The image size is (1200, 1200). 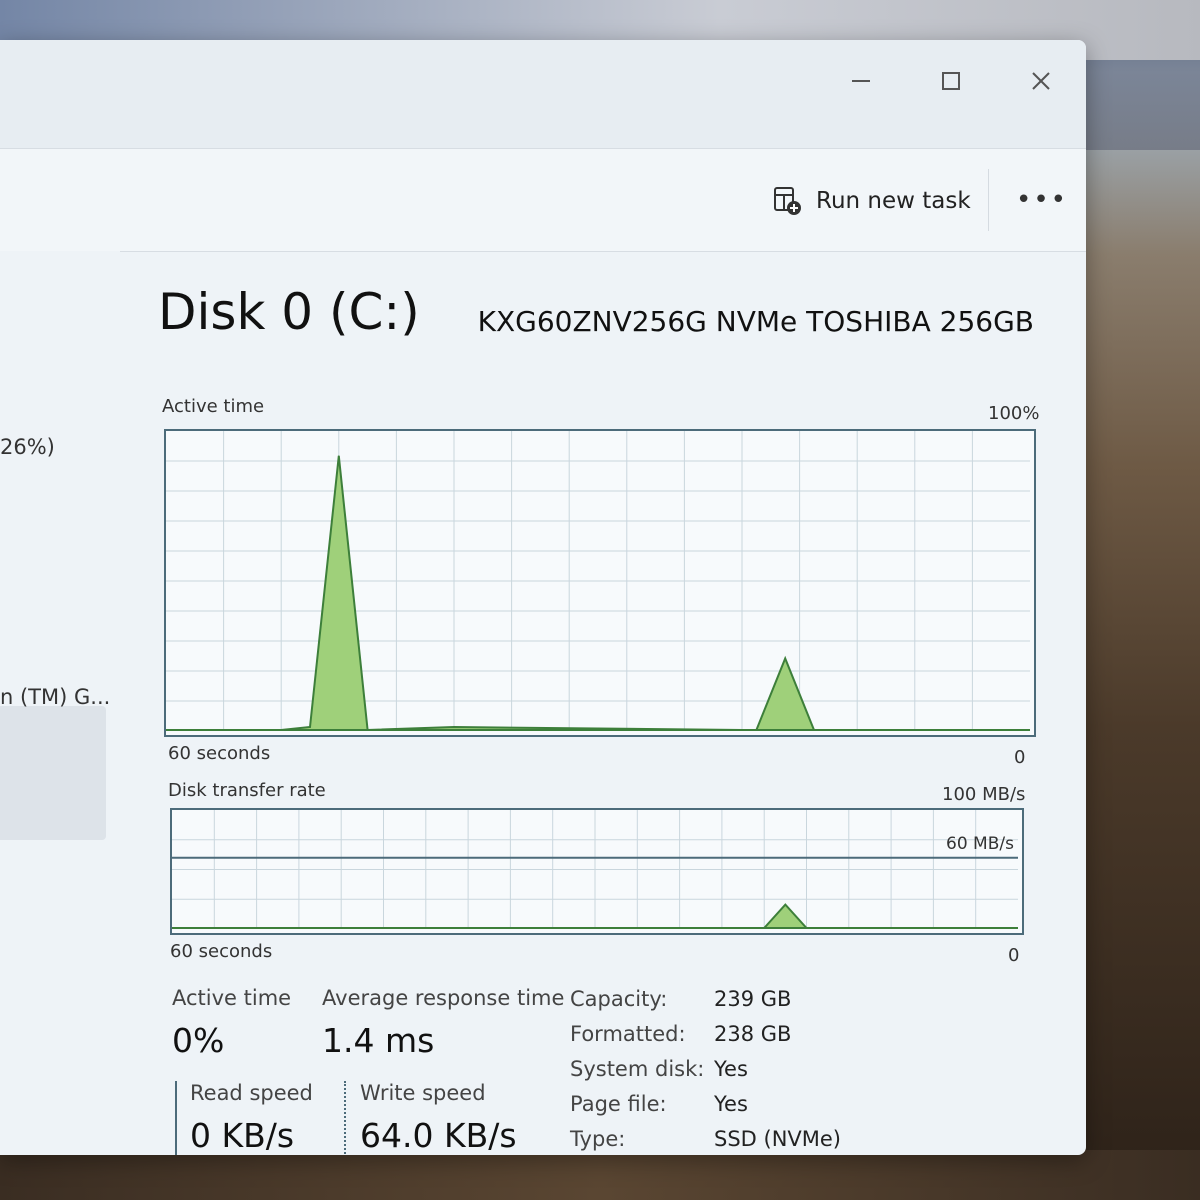 What do you see at coordinates (787, 201) in the screenshot?
I see `run-task-icon` at bounding box center [787, 201].